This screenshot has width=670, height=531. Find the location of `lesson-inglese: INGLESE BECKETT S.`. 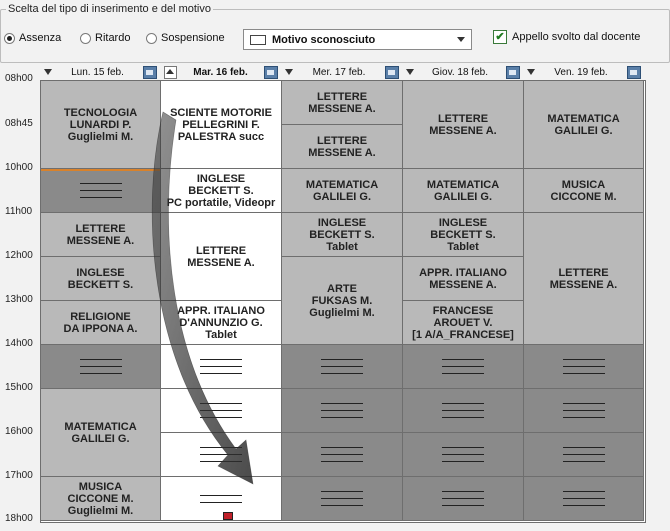

lesson-inglese: INGLESE BECKETT S. is located at coordinates (100, 278).